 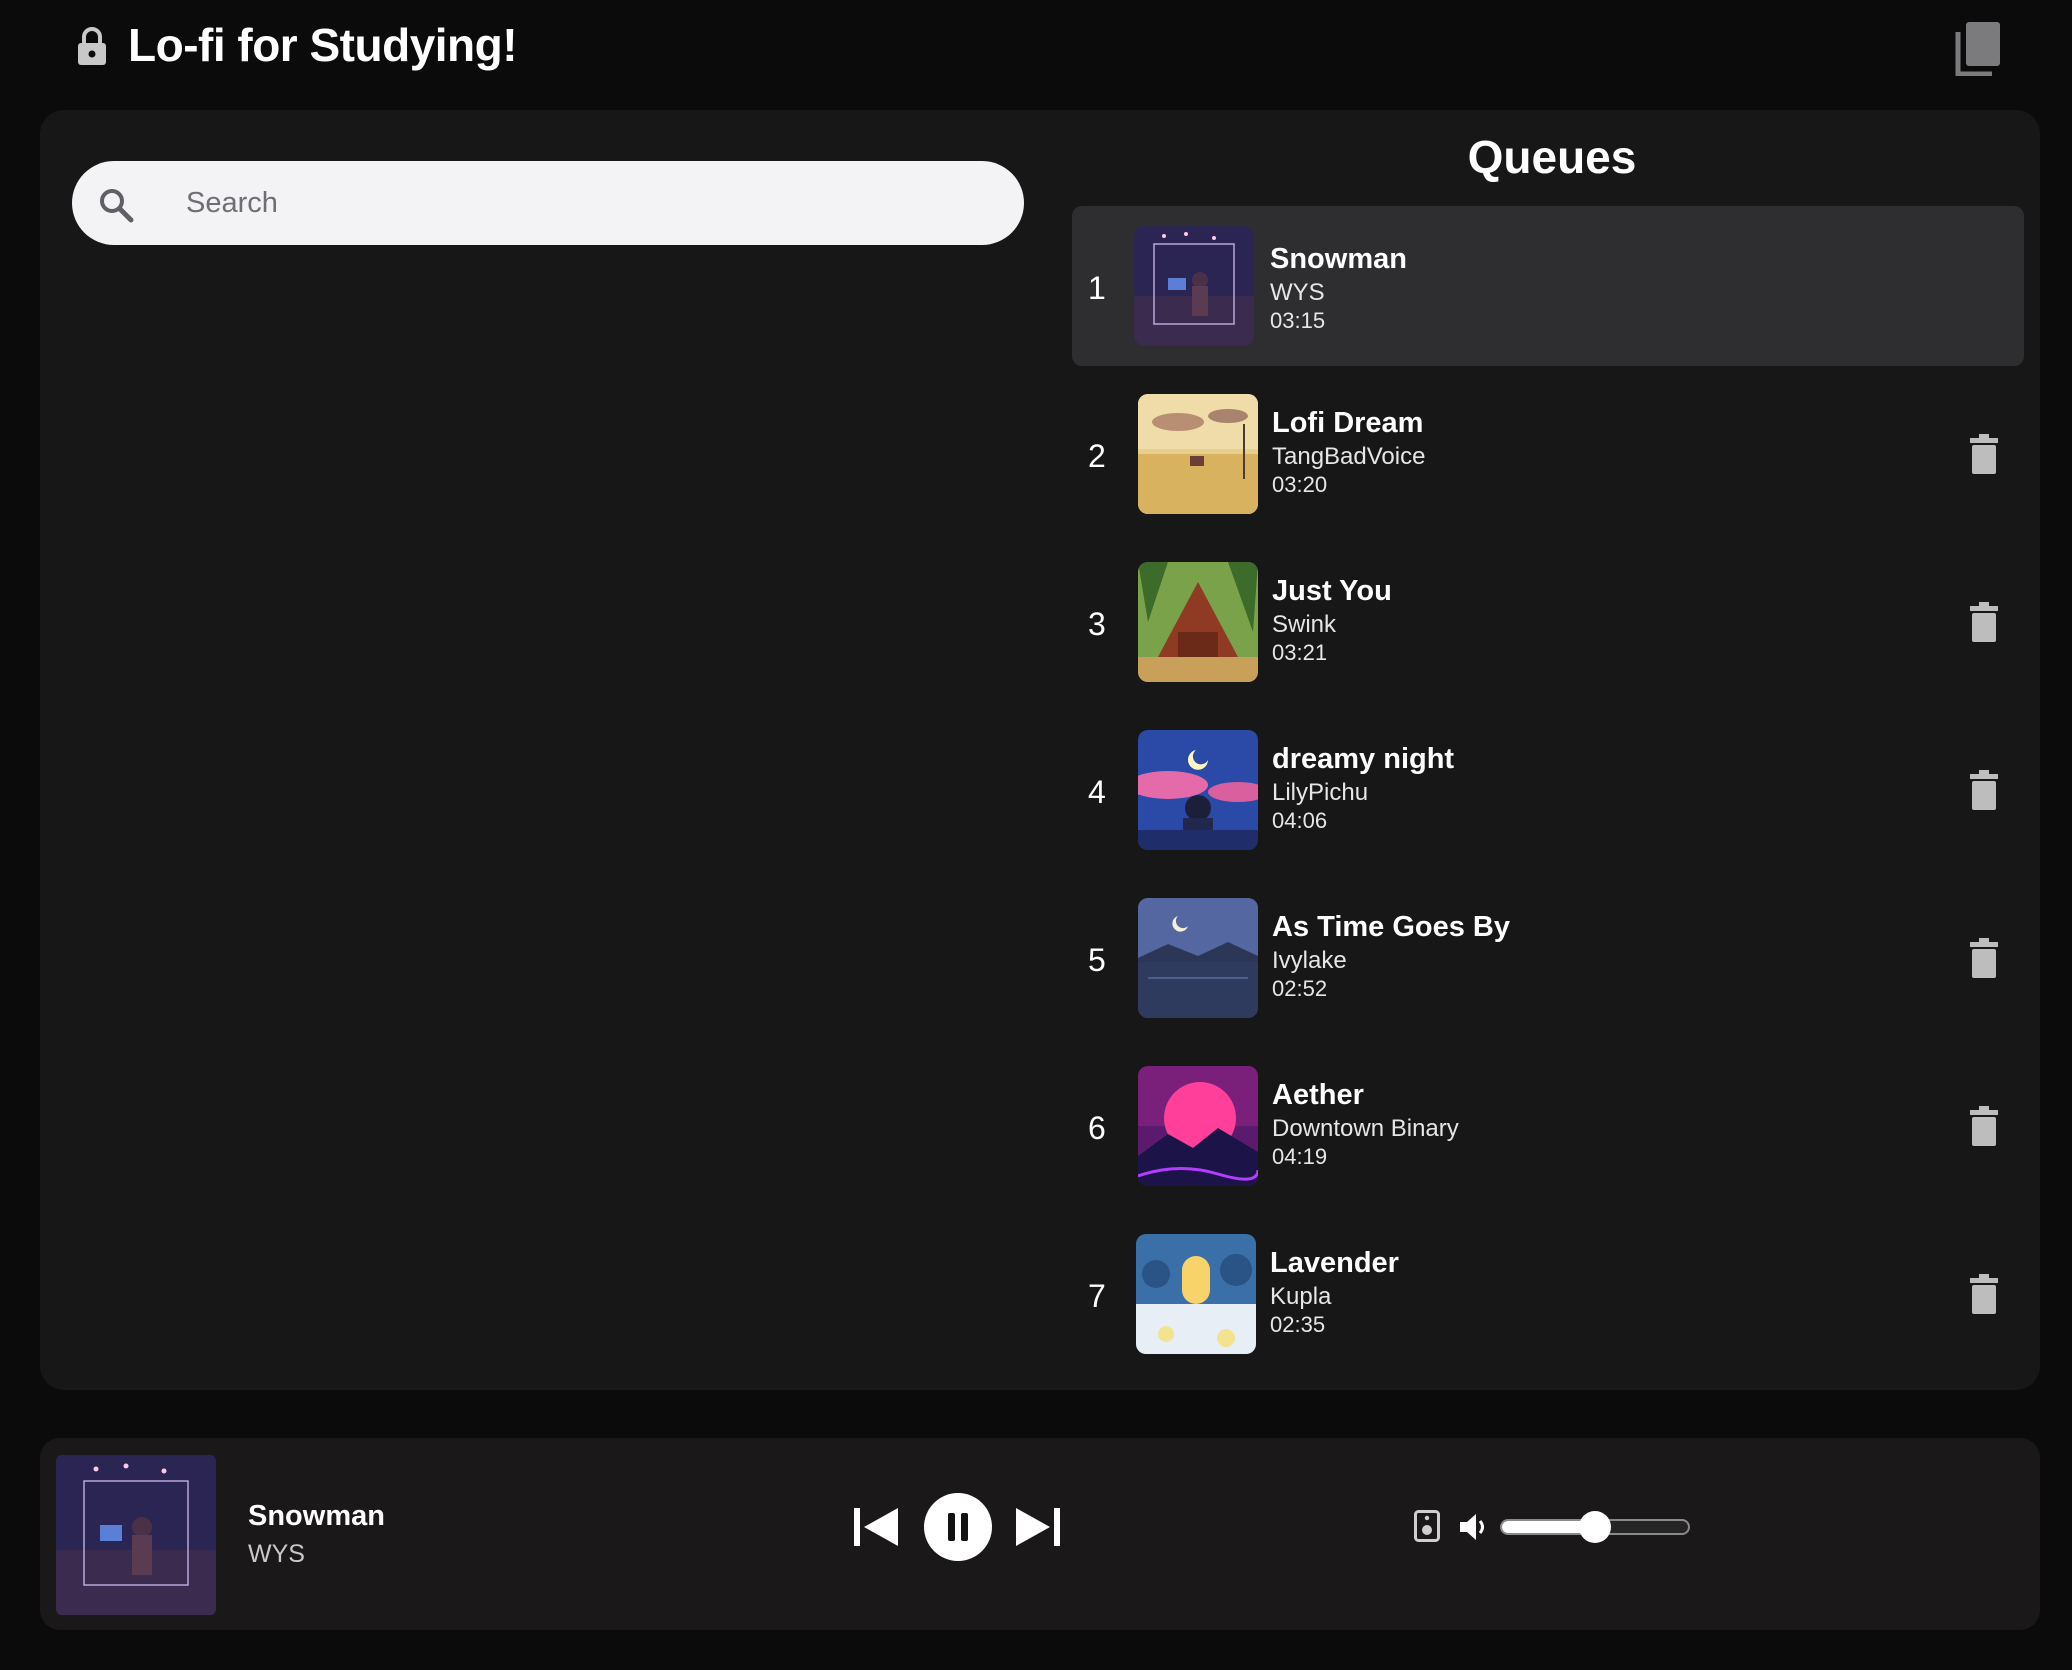 I want to click on queue-row: 4 dreamy night LilyPichu 04:06, so click(x=1548, y=794).